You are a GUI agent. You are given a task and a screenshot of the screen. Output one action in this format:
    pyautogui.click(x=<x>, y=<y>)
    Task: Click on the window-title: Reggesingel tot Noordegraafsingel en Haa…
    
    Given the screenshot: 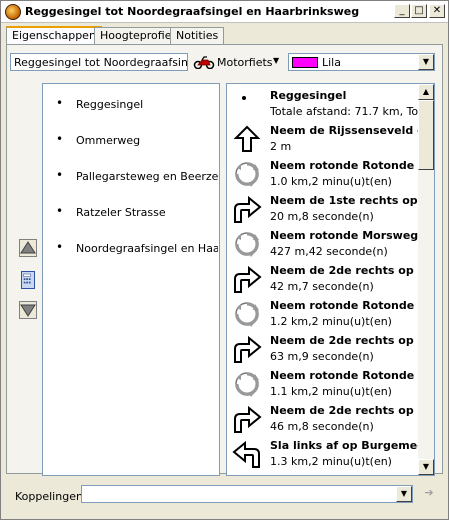 What is the action you would take?
    pyautogui.click(x=192, y=11)
    